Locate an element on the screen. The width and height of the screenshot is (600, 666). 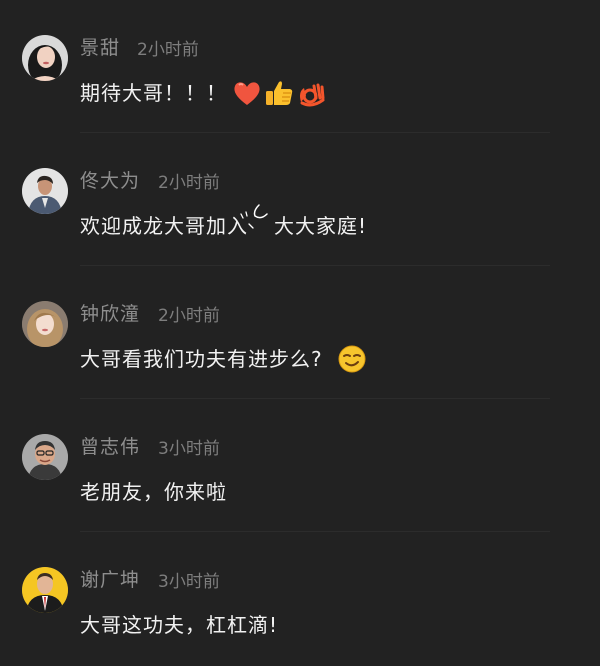
comment-text: 大哥看我们功夫有进步么? is located at coordinates (201, 359).